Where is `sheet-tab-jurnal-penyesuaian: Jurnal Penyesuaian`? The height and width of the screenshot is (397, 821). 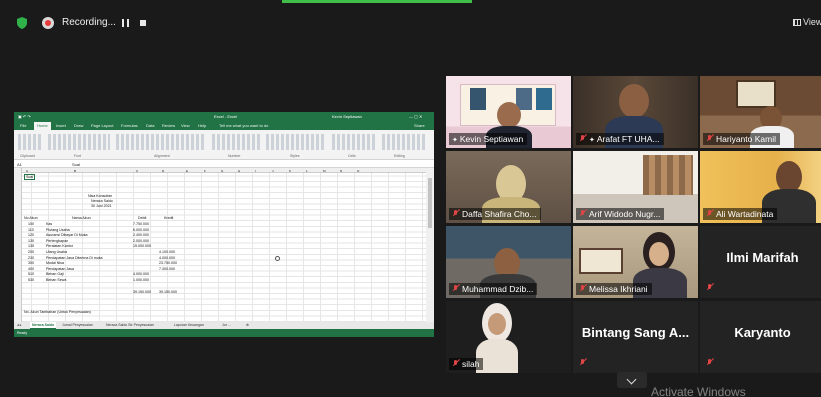 sheet-tab-jurnal-penyesuaian: Jurnal Penyesuaian is located at coordinates (77, 325).